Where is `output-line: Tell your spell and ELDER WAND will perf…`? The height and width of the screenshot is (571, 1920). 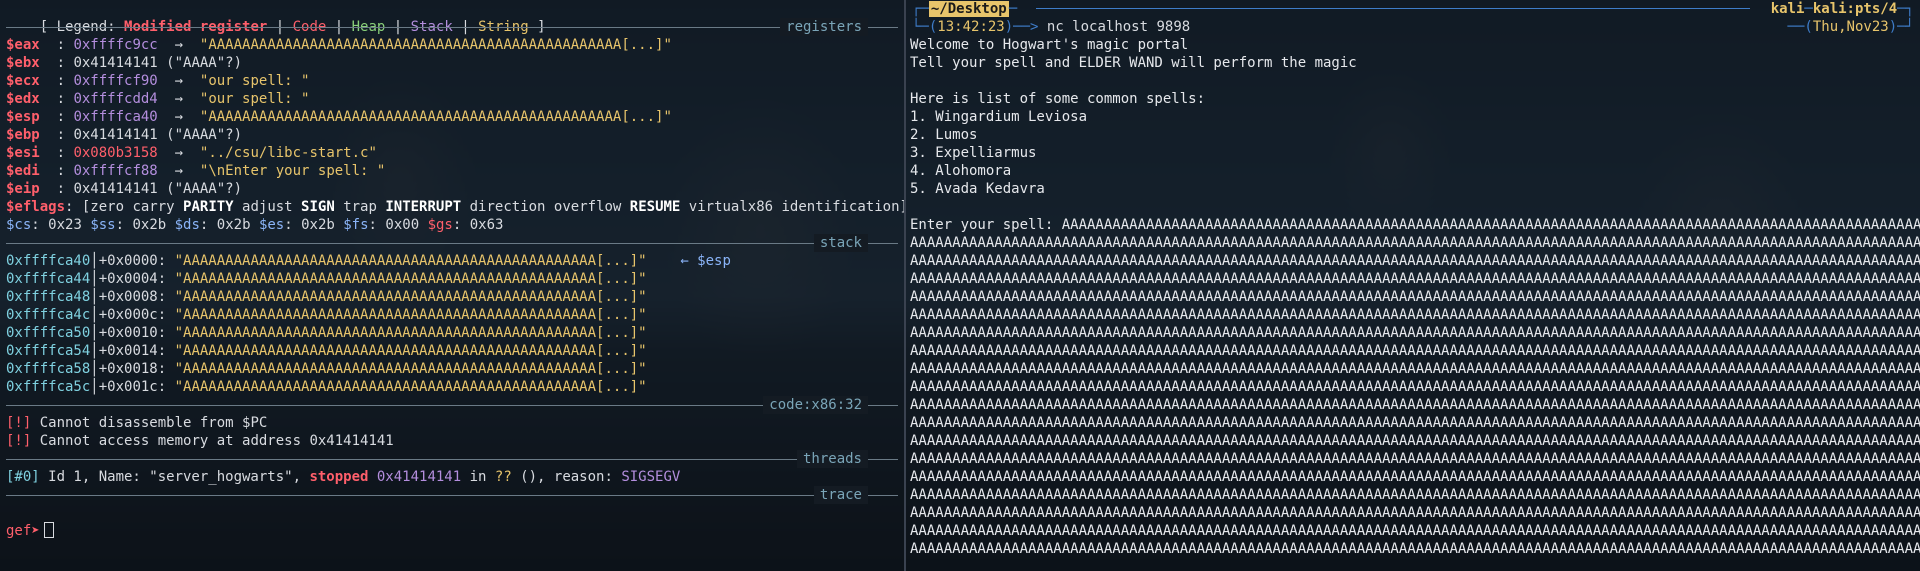
output-line: Tell your spell and ELDER WAND will perf… is located at coordinates (1133, 63).